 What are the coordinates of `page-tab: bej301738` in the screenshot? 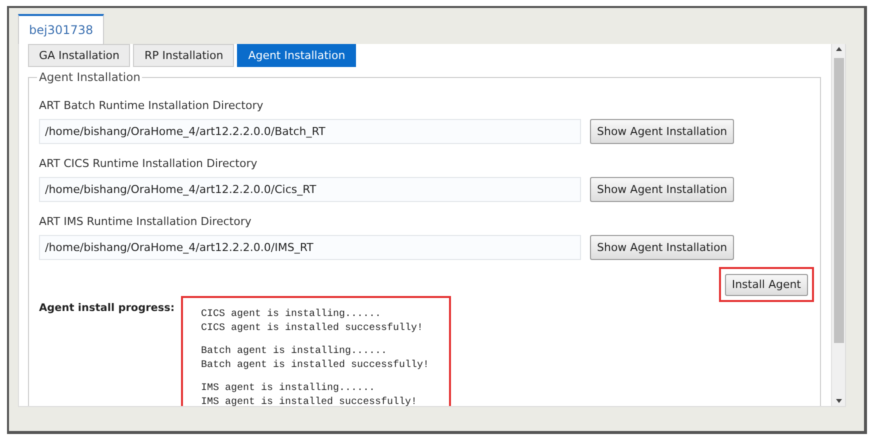 It's located at (61, 29).